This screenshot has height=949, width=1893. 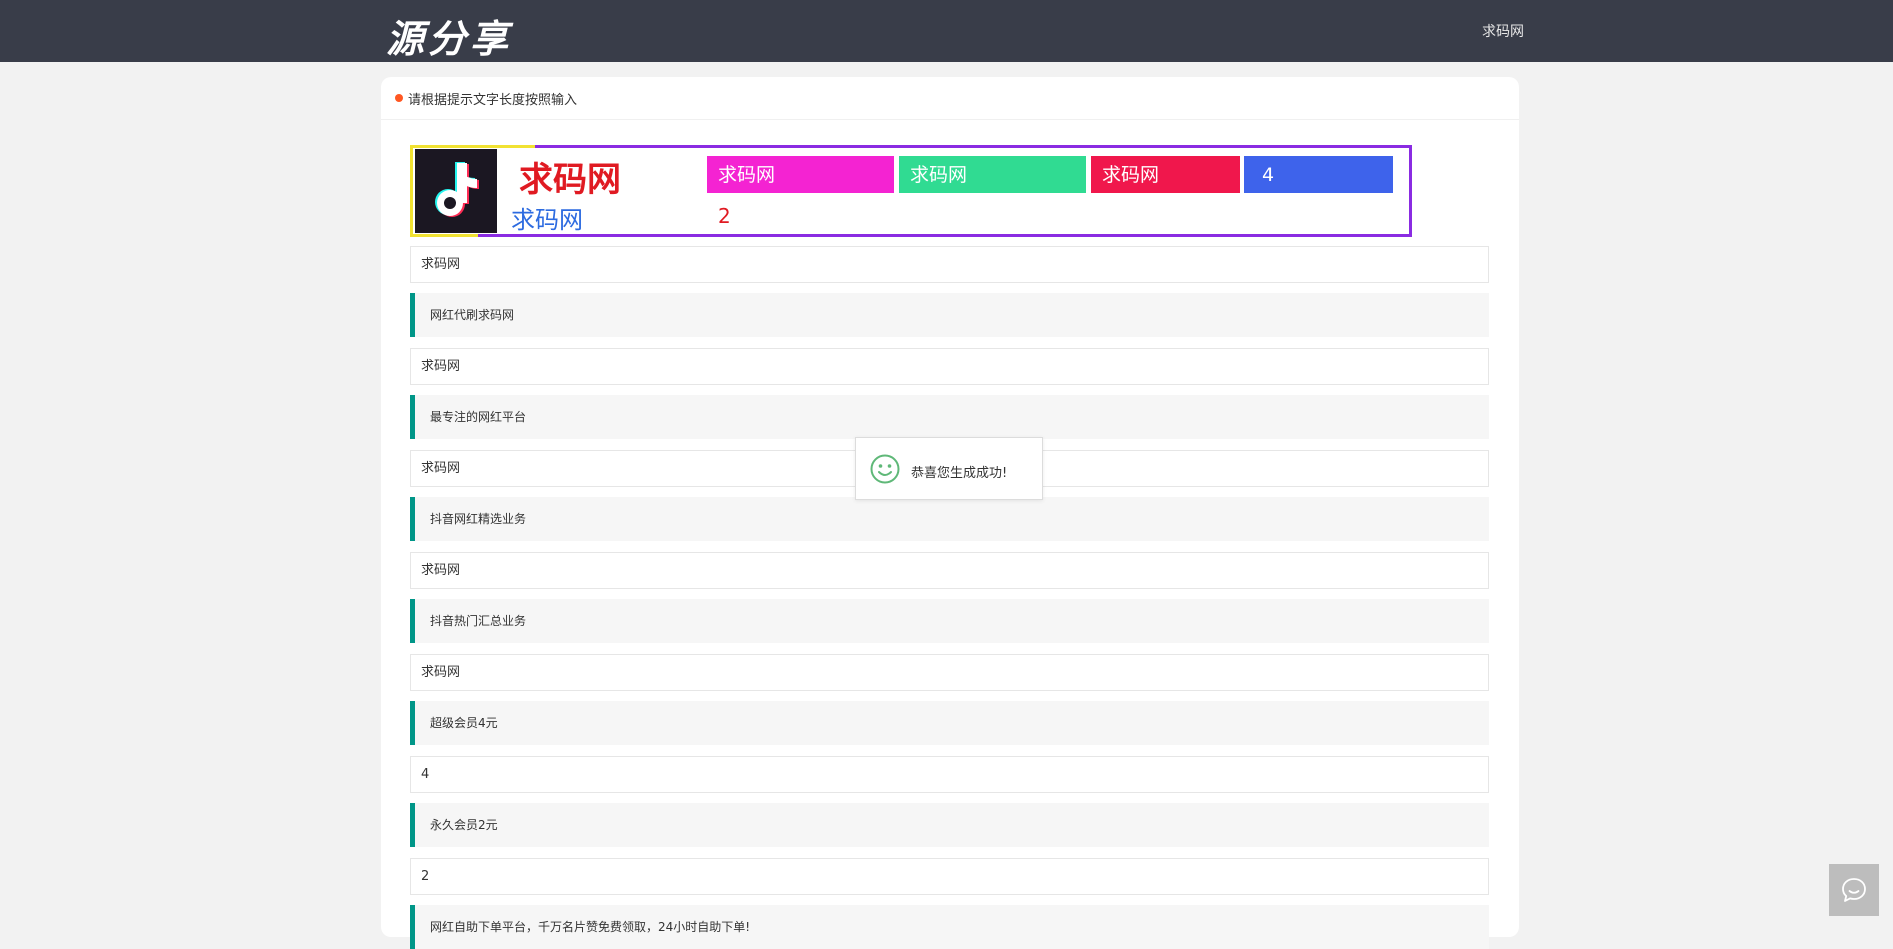 What do you see at coordinates (570, 180) in the screenshot?
I see `banner-title: 求码网` at bounding box center [570, 180].